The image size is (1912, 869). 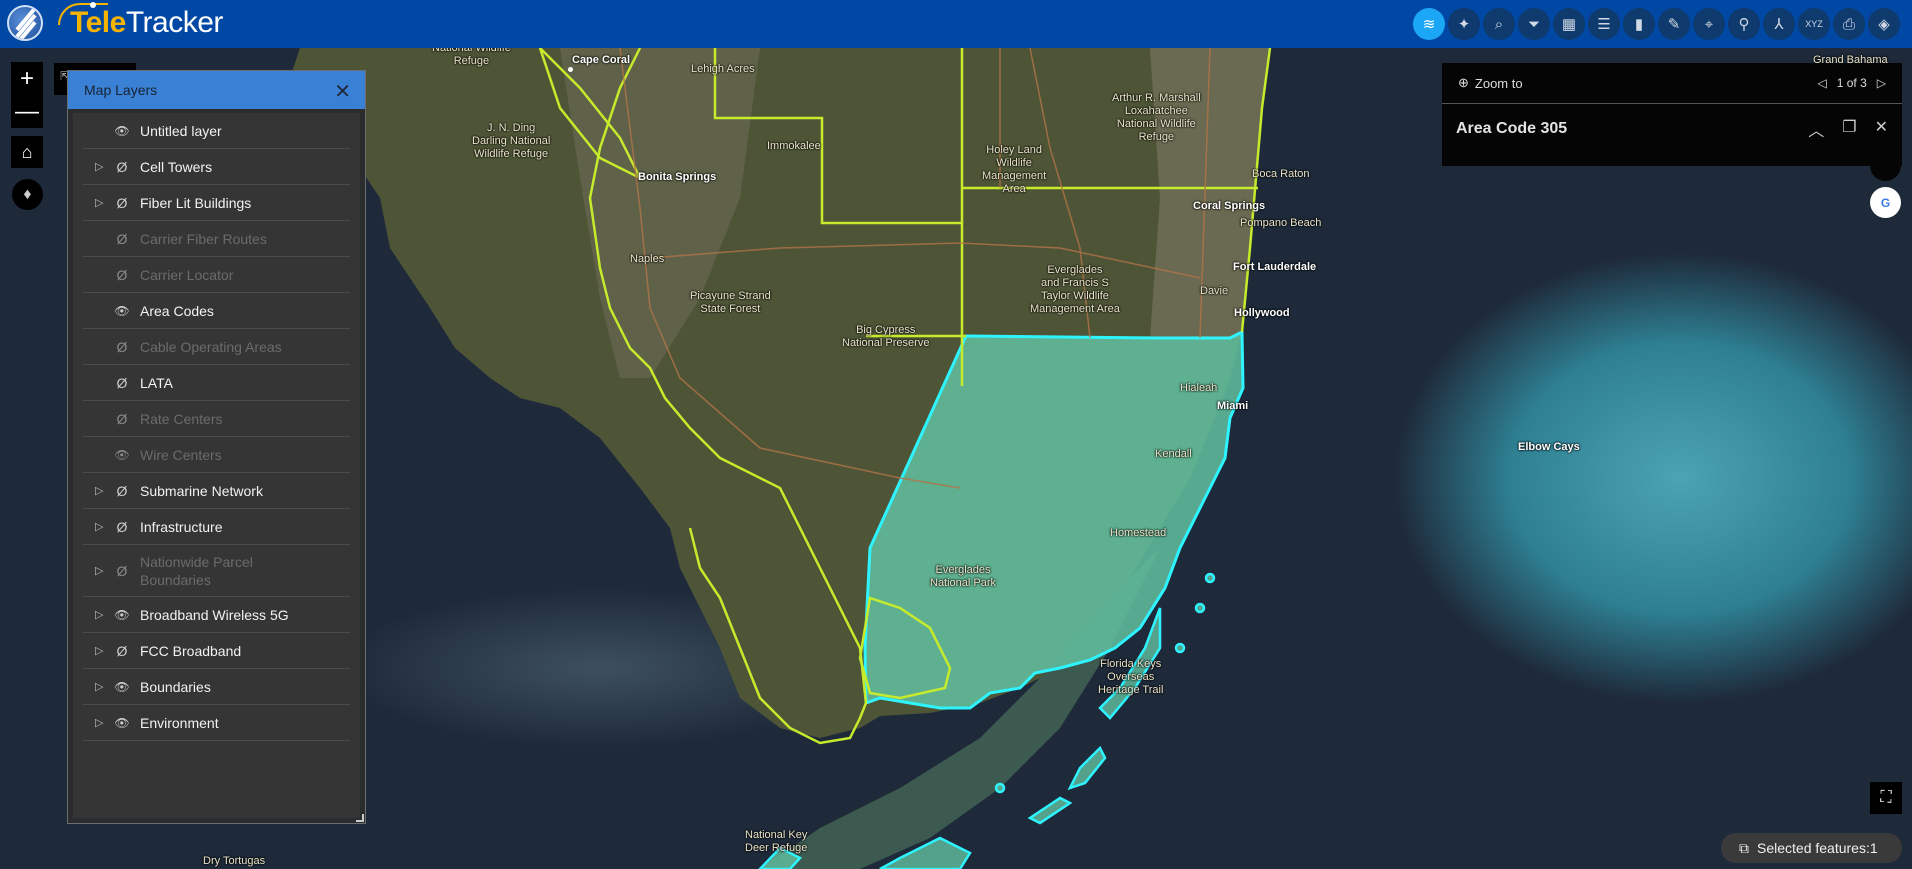 What do you see at coordinates (27, 111) in the screenshot?
I see `zoom-out-button: —` at bounding box center [27, 111].